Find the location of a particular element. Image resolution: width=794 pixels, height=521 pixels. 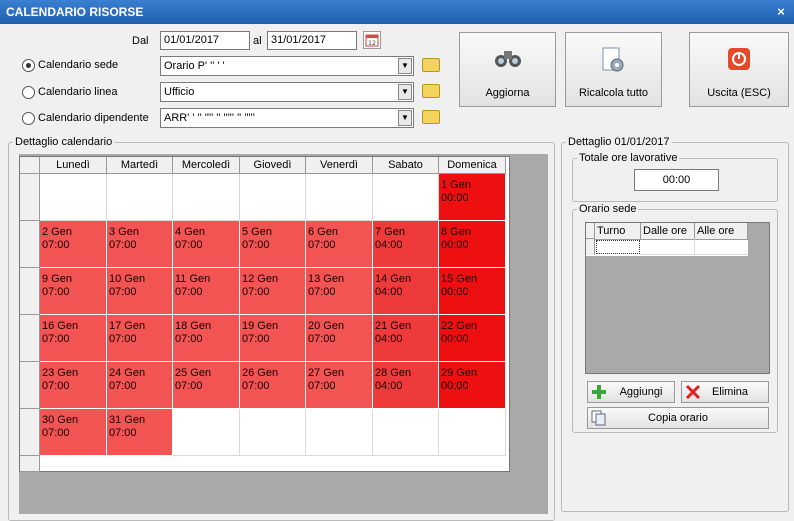

elimina-button: Elimina is located at coordinates (725, 392).